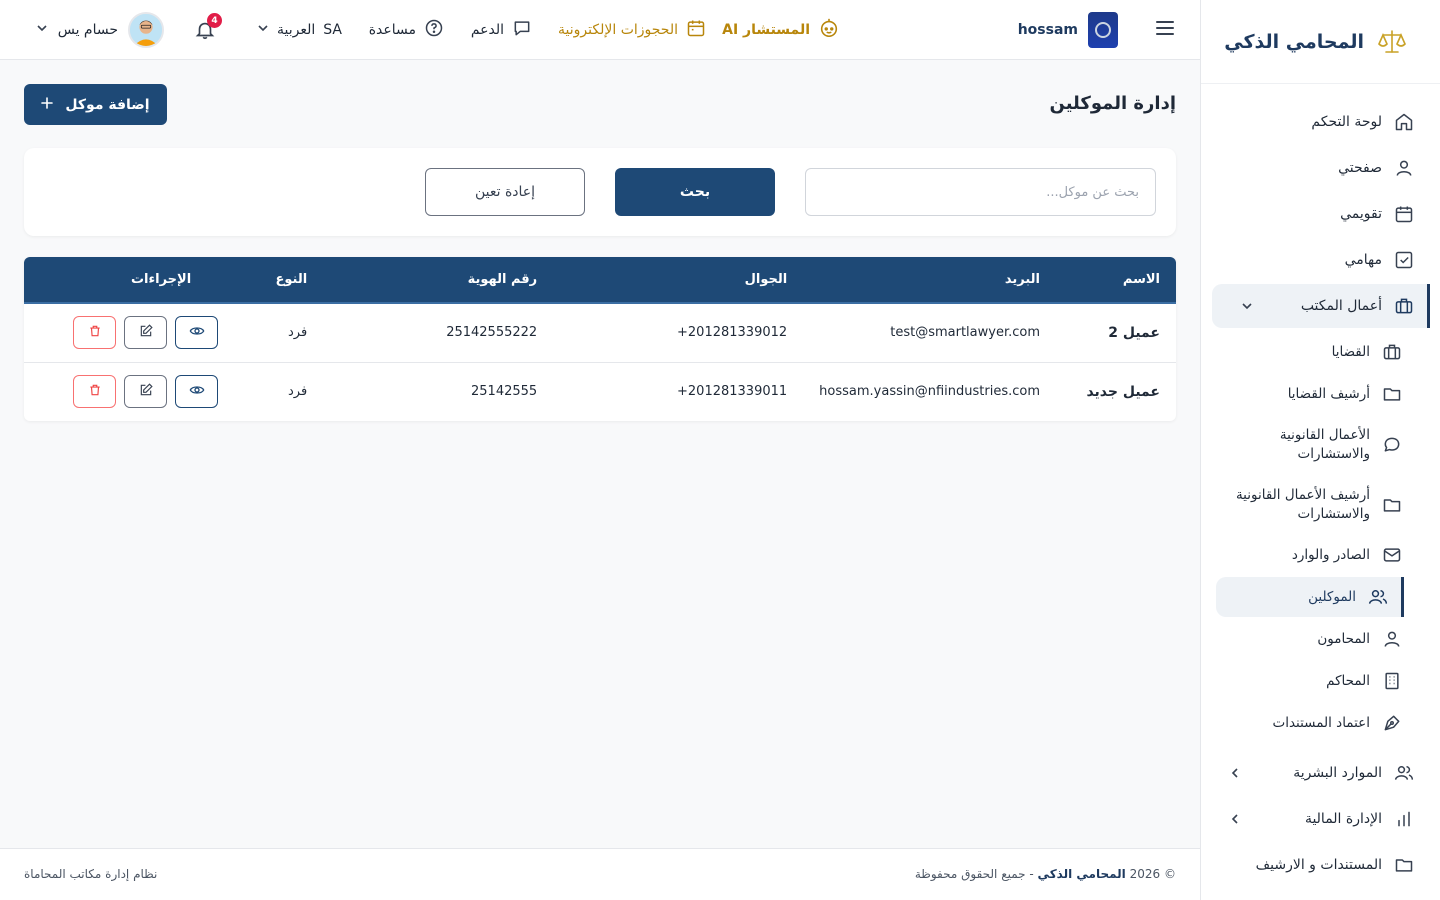 Image resolution: width=1440 pixels, height=900 pixels. Describe the element at coordinates (1324, 444) in the screenshot. I see `sidebar-item-label: الأعمال القانونية والاستشارات` at that location.